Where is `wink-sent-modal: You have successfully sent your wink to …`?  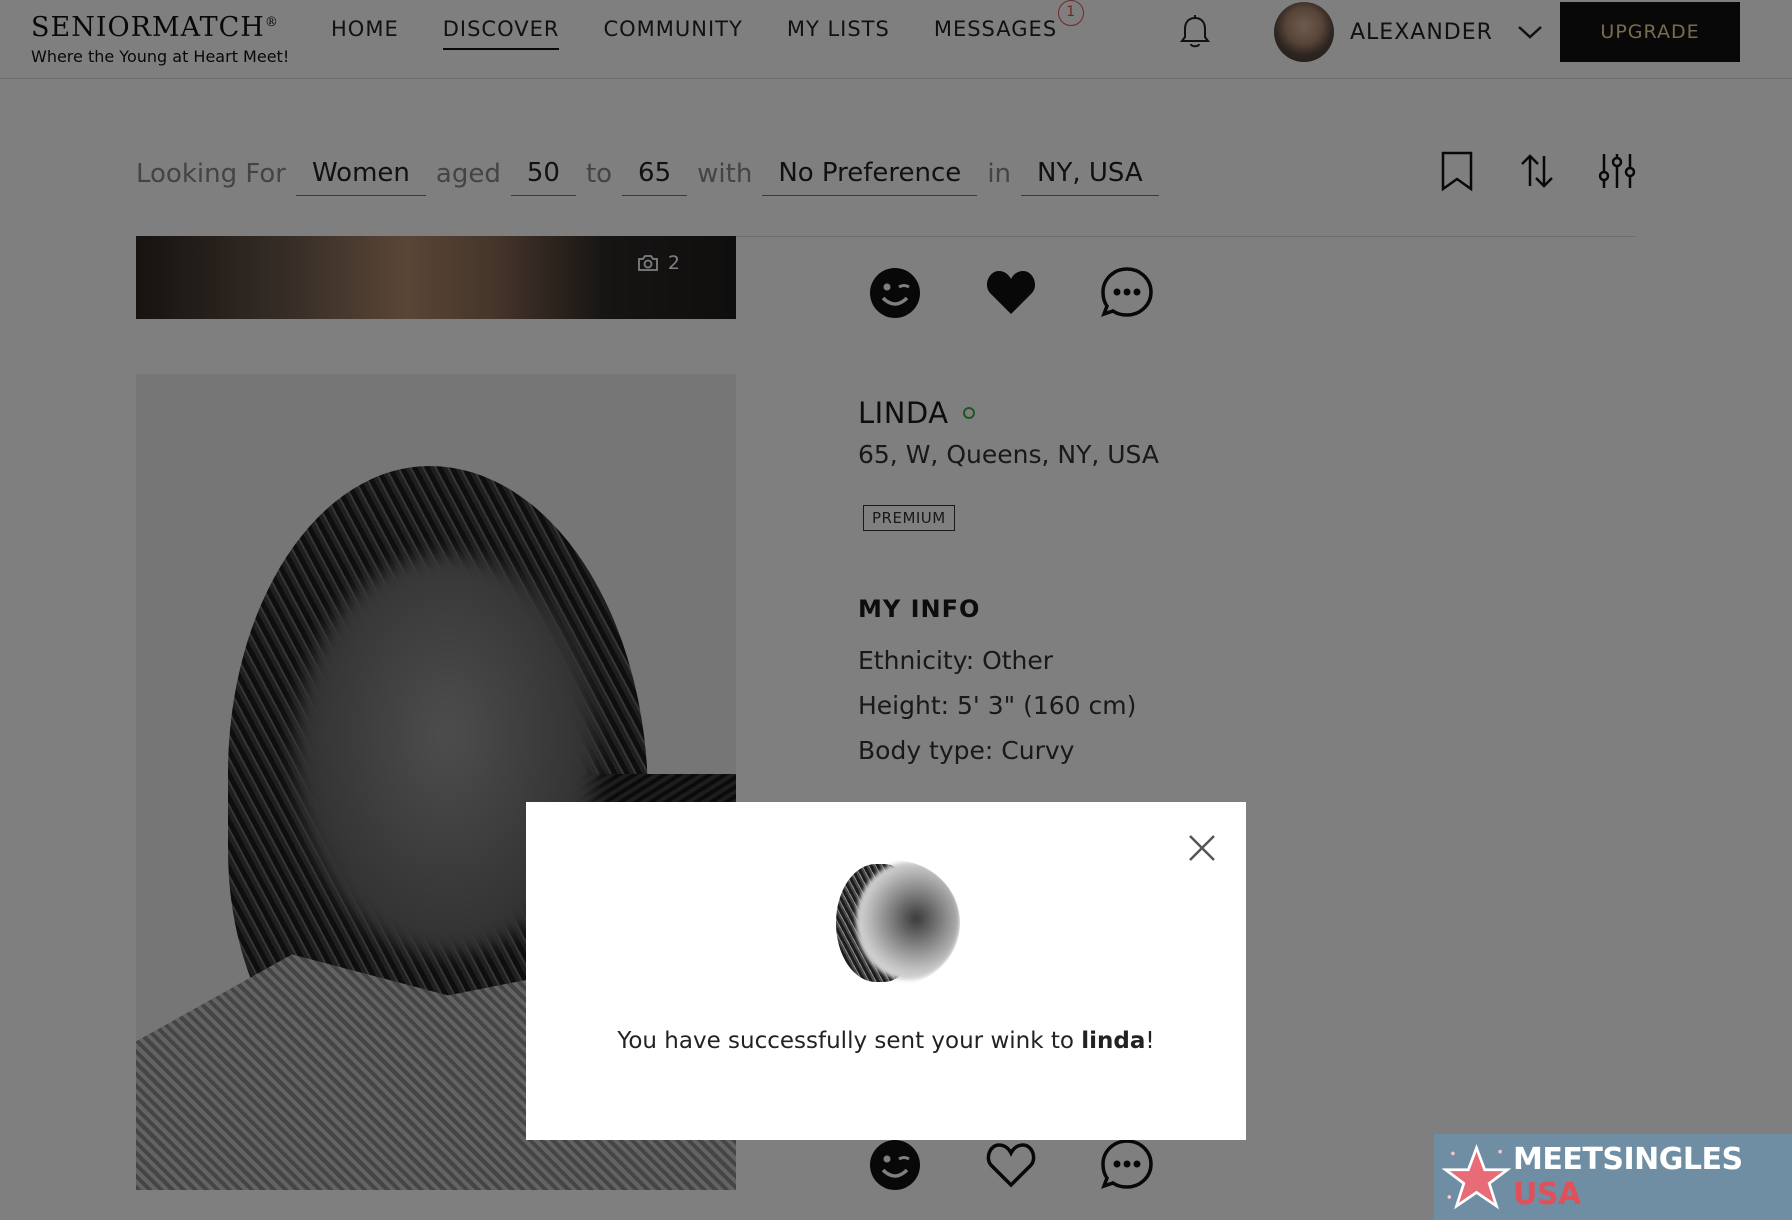
wink-sent-modal: You have successfully sent your wink to … is located at coordinates (886, 971).